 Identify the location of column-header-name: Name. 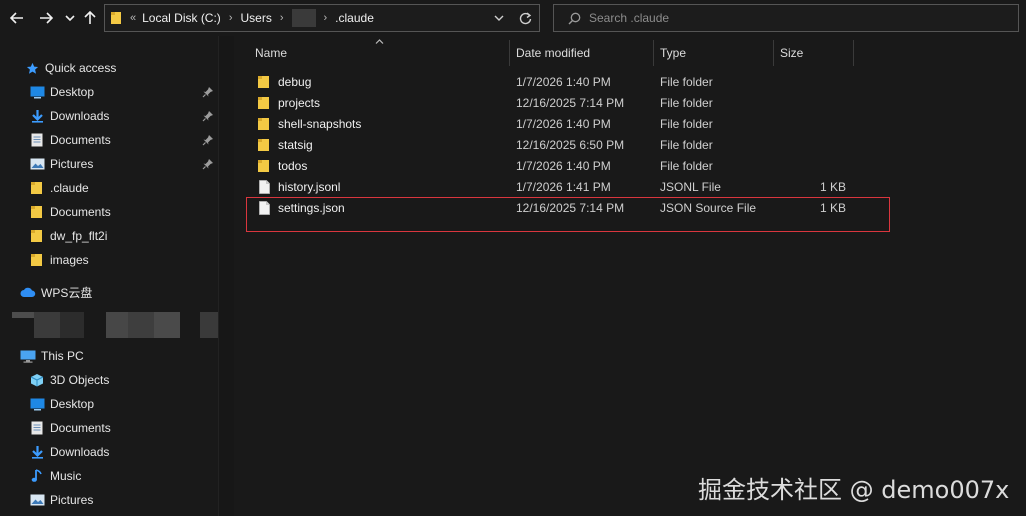
(271, 53).